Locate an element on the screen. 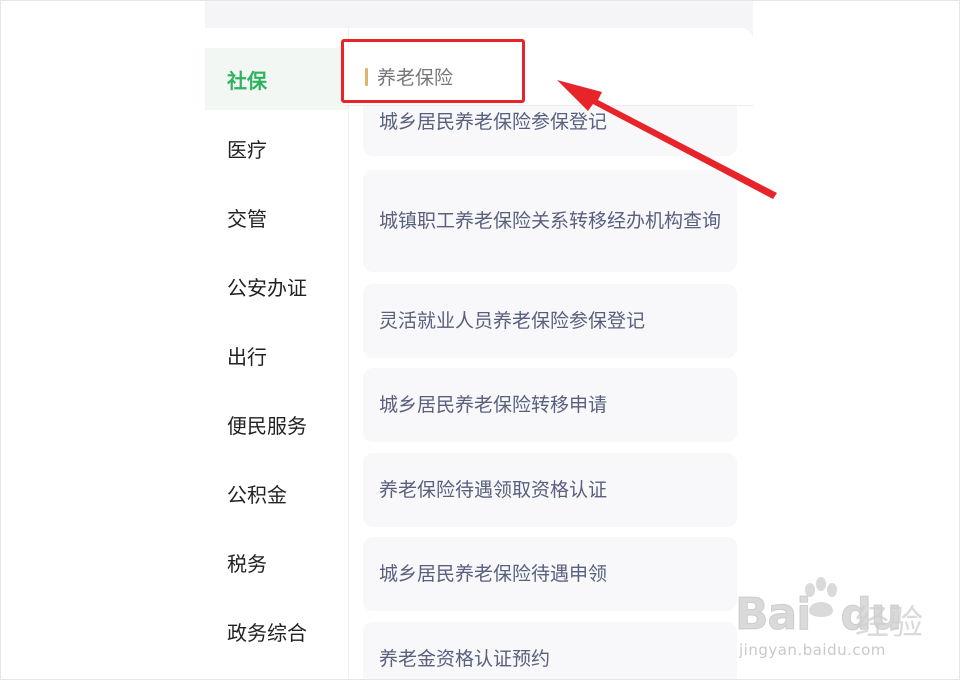  service-card-label: 城镇职工养老保险关系转移经办机构查询 is located at coordinates (550, 221).